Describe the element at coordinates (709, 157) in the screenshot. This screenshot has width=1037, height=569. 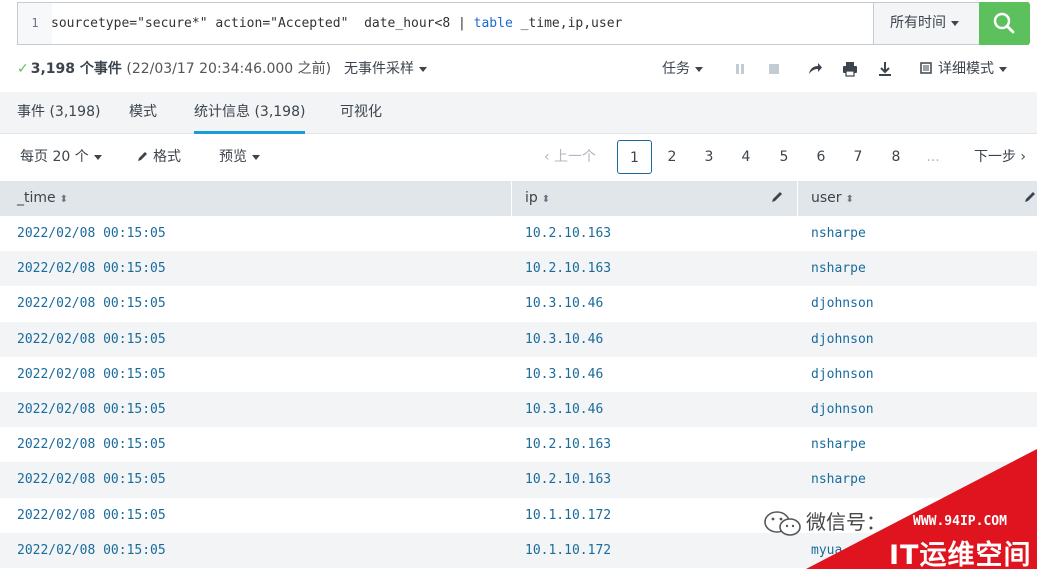
I see `page-button-3: 3` at that location.